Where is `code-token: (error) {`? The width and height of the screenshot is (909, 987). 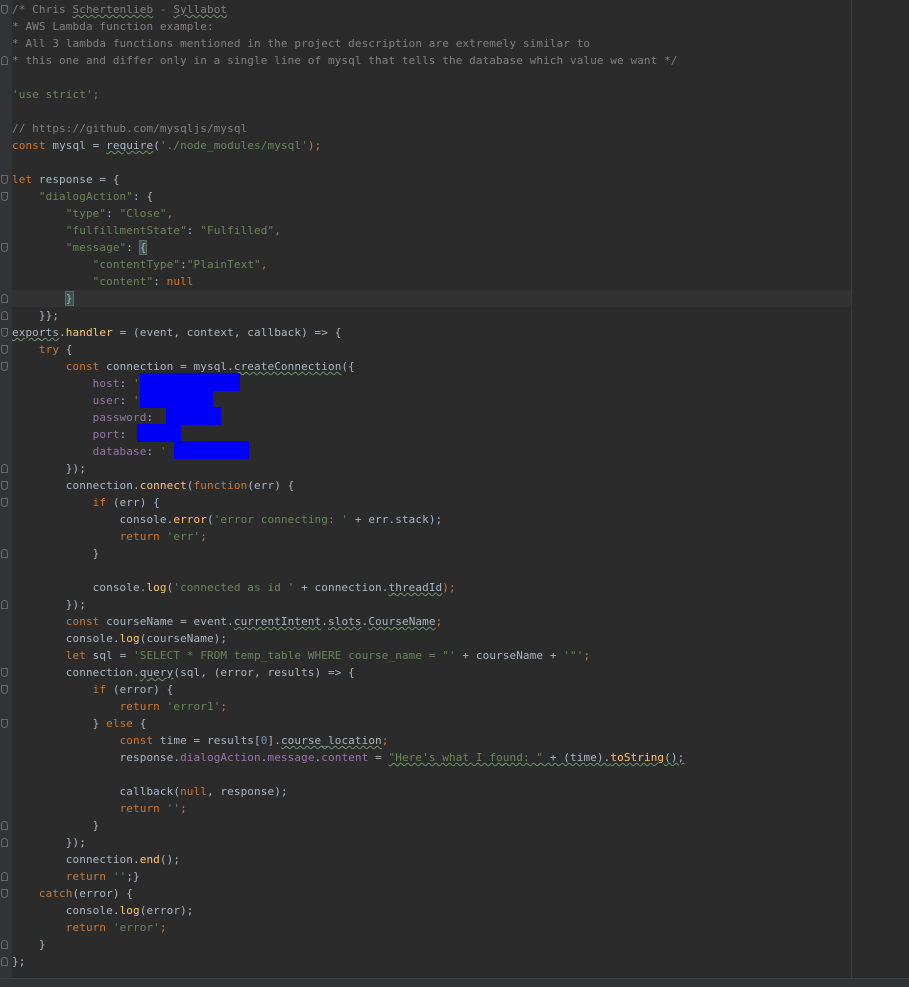
code-token: (error) { is located at coordinates (103, 893).